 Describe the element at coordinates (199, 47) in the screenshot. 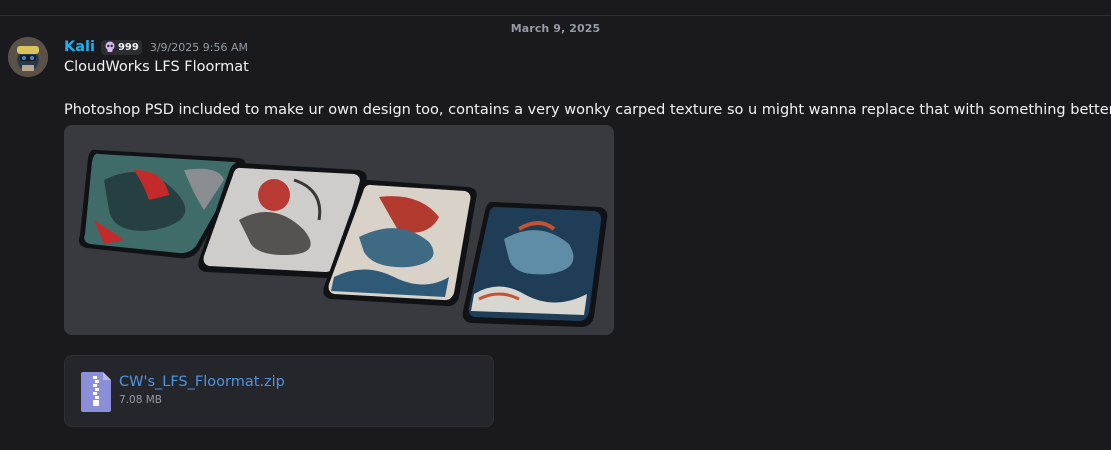

I see `message-timestamp: 3/9/2025 9:56 AM` at that location.